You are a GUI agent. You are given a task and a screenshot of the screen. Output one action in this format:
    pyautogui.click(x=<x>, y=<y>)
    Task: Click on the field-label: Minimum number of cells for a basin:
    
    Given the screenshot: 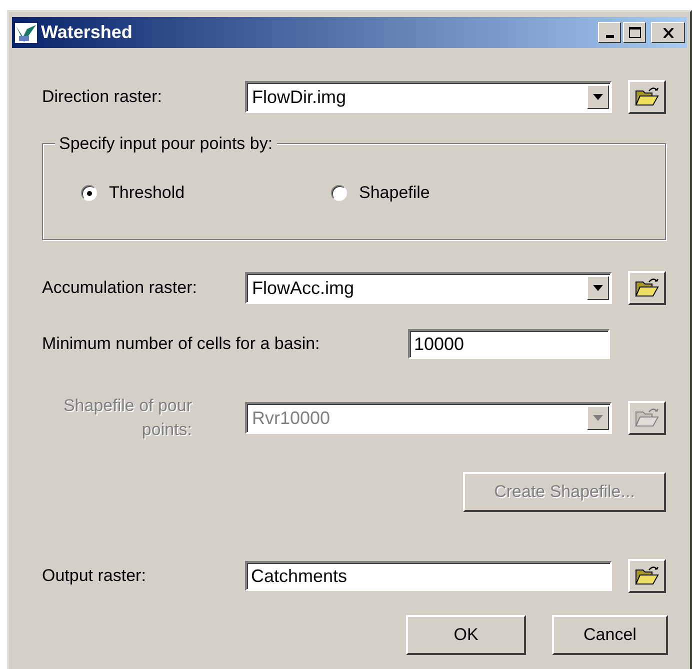 What is the action you would take?
    pyautogui.click(x=181, y=344)
    